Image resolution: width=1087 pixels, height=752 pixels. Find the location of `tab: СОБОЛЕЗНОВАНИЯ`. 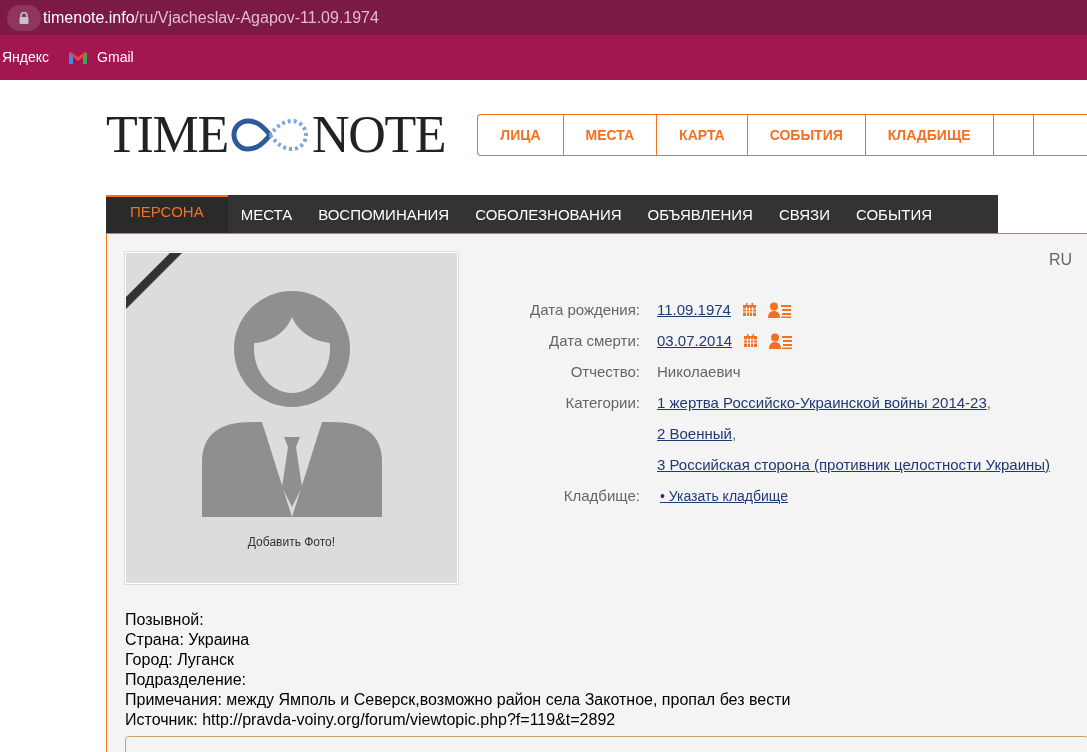

tab: СОБОЛЕЗНОВАНИЯ is located at coordinates (548, 214).